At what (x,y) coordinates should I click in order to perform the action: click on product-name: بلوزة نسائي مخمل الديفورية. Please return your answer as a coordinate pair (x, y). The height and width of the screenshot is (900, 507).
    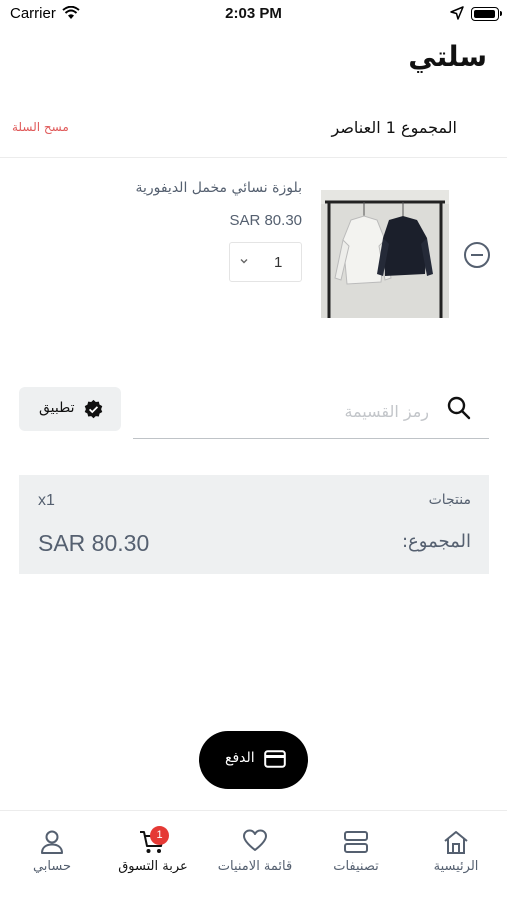
    Looking at the image, I should click on (218, 188).